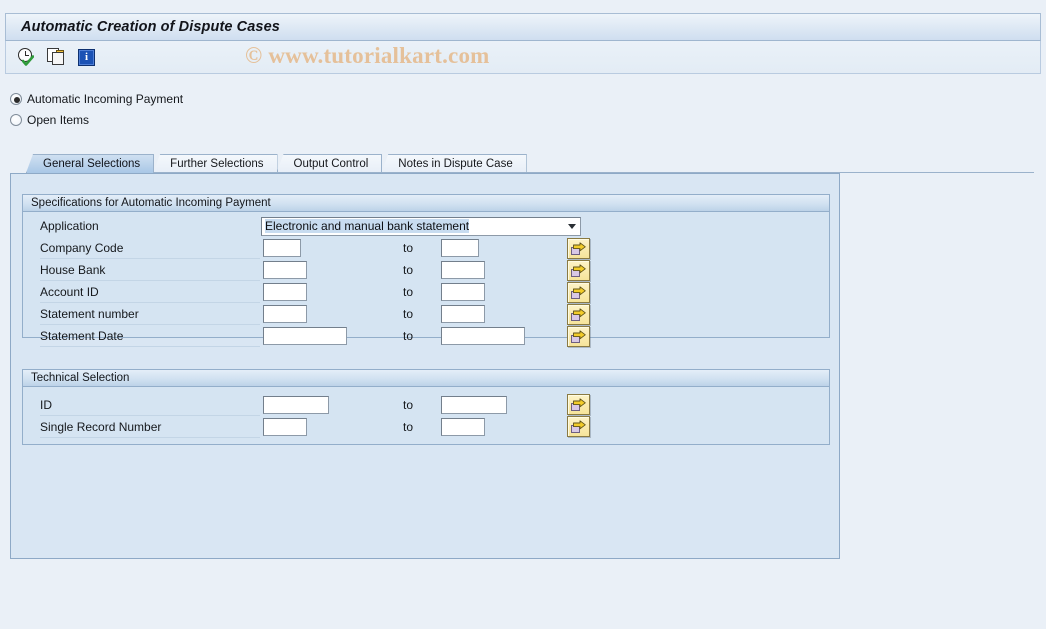 Image resolution: width=1046 pixels, height=629 pixels. Describe the element at coordinates (305, 336) in the screenshot. I see `statement-date-from-input` at that location.